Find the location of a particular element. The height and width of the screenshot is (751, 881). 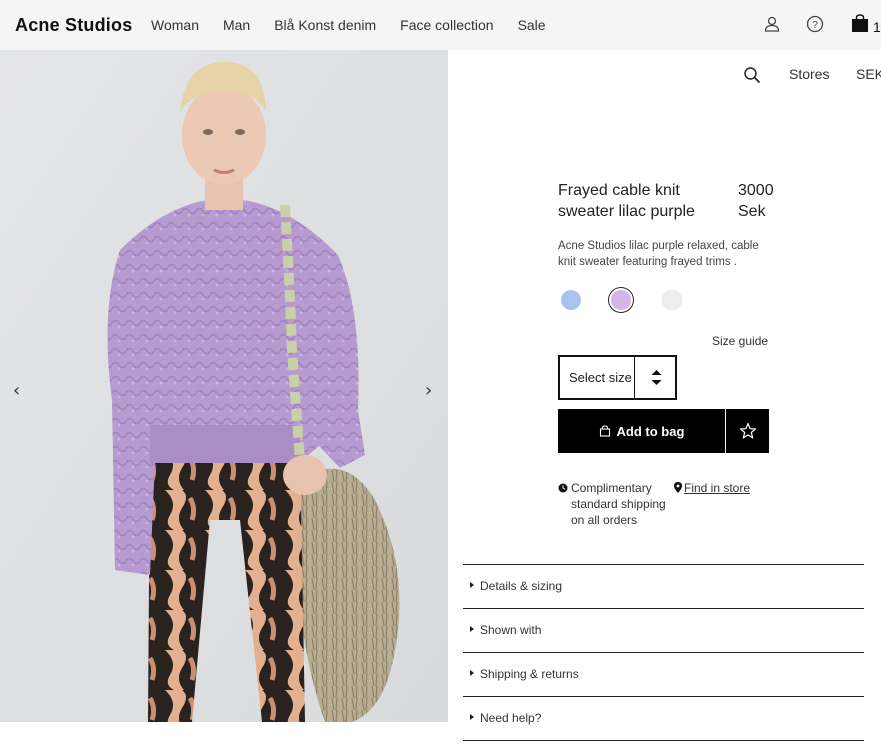

nav-item-bla-konst-denim: Blå Konst denim is located at coordinates (325, 25).